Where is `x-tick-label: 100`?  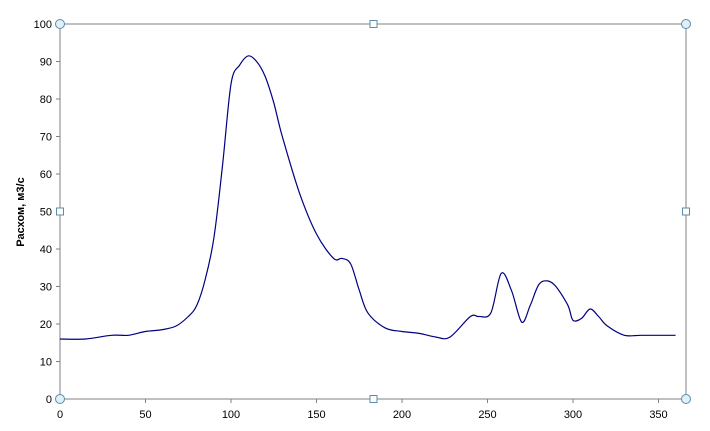
x-tick-label: 100 is located at coordinates (231, 415).